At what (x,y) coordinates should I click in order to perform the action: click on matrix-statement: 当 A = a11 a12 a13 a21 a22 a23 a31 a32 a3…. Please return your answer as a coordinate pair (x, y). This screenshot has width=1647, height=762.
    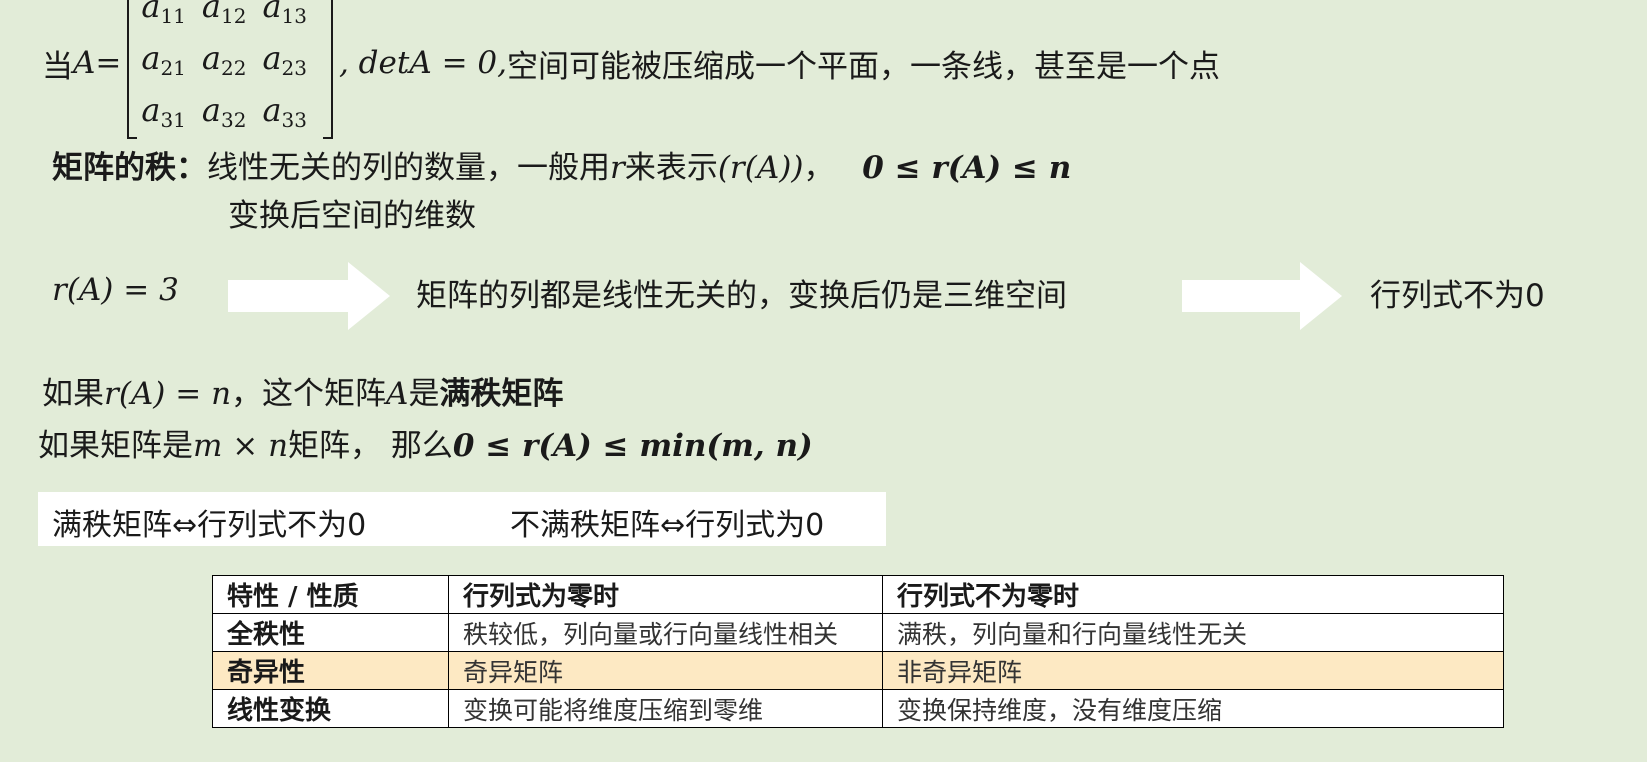
    Looking at the image, I should click on (631, 69).